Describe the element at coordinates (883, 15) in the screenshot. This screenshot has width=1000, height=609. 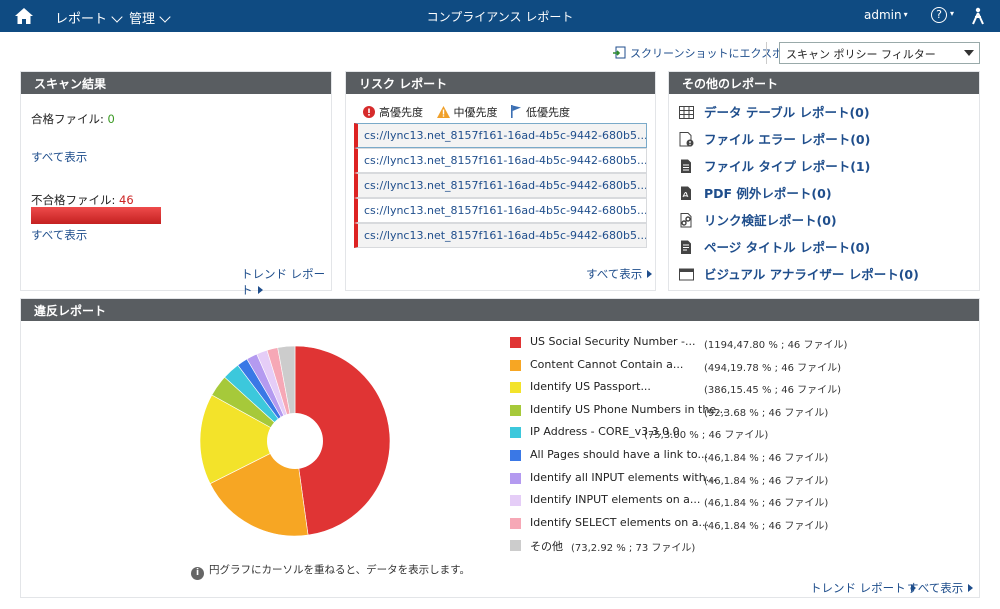
I see `user-name: admin` at that location.